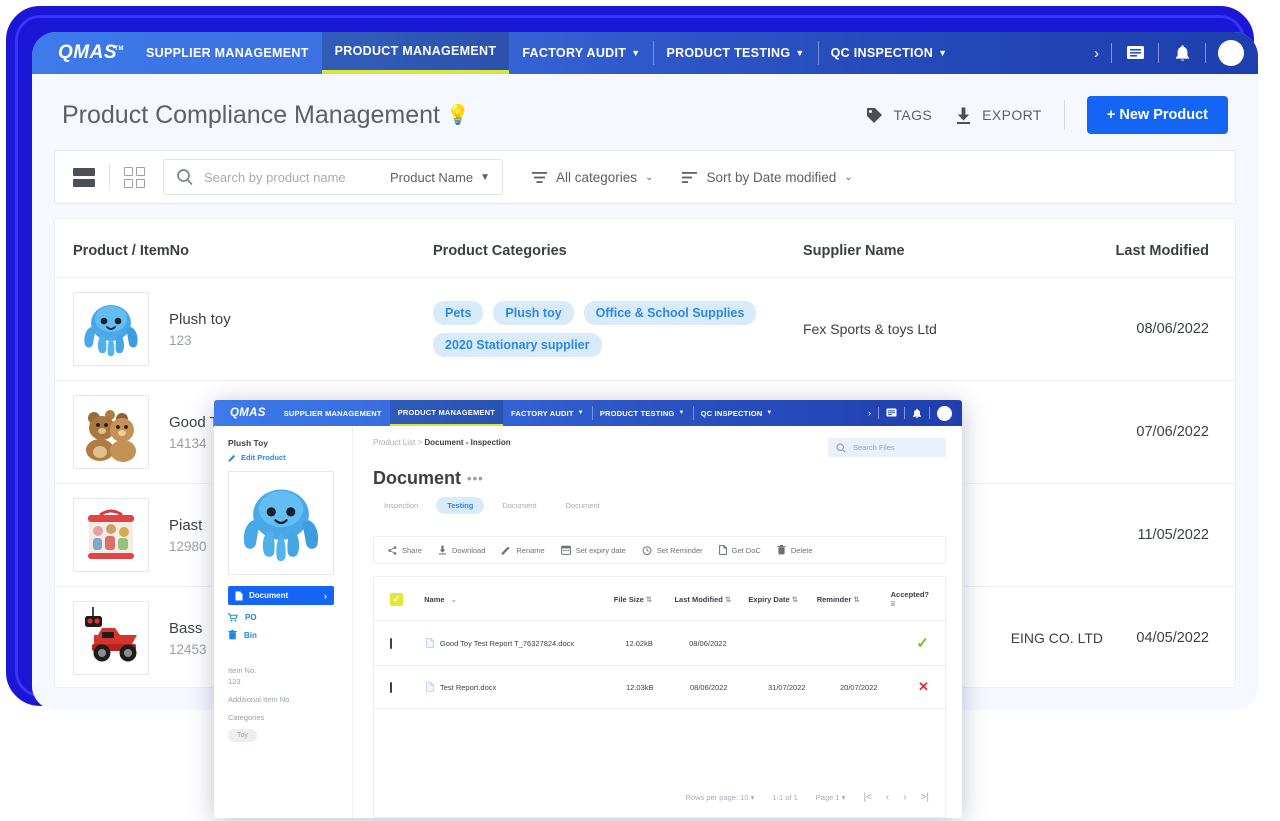 This screenshot has width=1280, height=821. What do you see at coordinates (639, 643) in the screenshot?
I see `file-size-cell: 12.02kB` at bounding box center [639, 643].